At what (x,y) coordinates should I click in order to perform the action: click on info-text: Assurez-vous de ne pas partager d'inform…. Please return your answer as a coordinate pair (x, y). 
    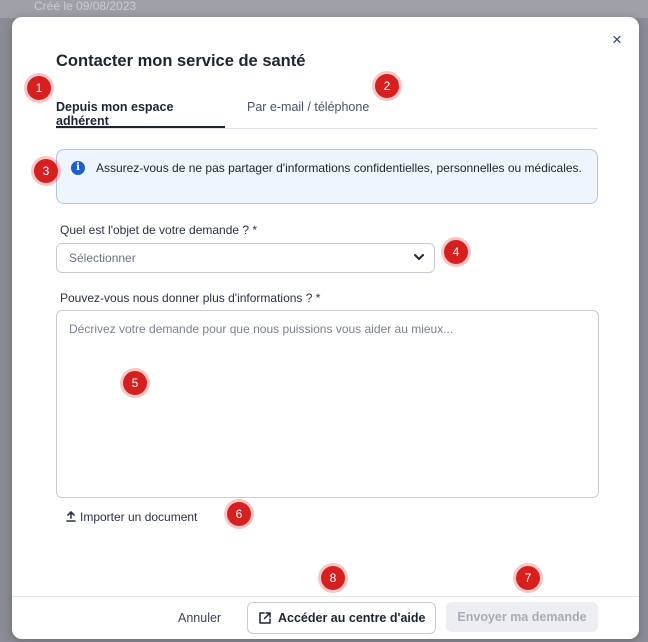
    Looking at the image, I should click on (339, 168).